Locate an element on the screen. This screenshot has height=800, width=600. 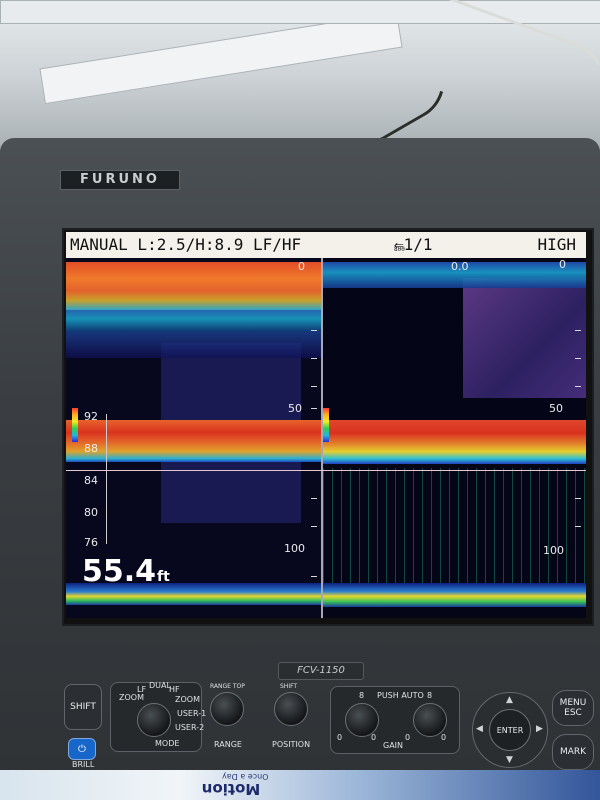
mode-dual-label: DUAL is located at coordinates (160, 685).